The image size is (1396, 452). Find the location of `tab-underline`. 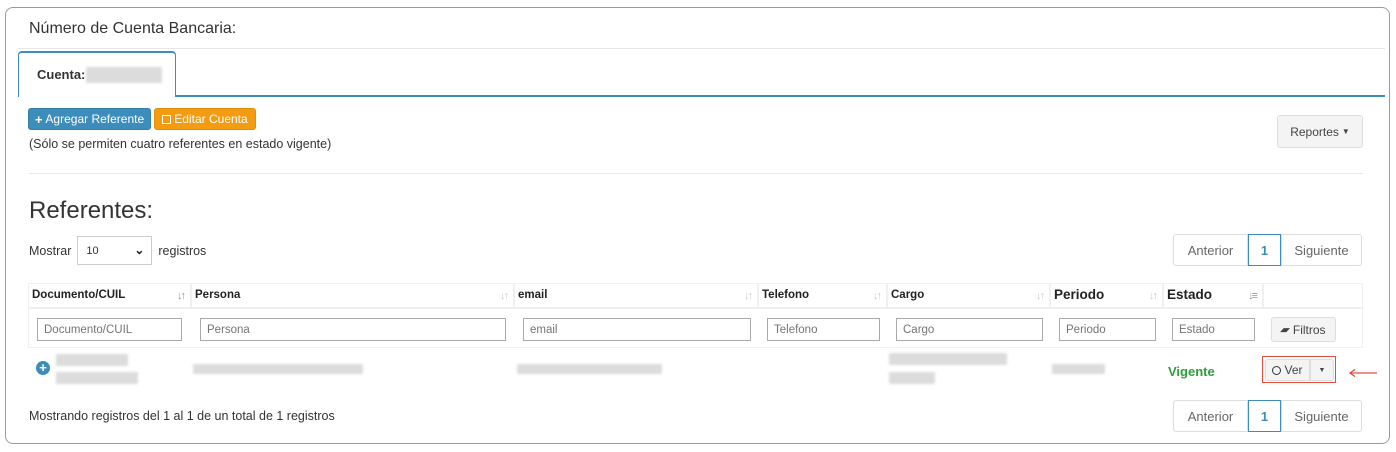

tab-underline is located at coordinates (701, 96).